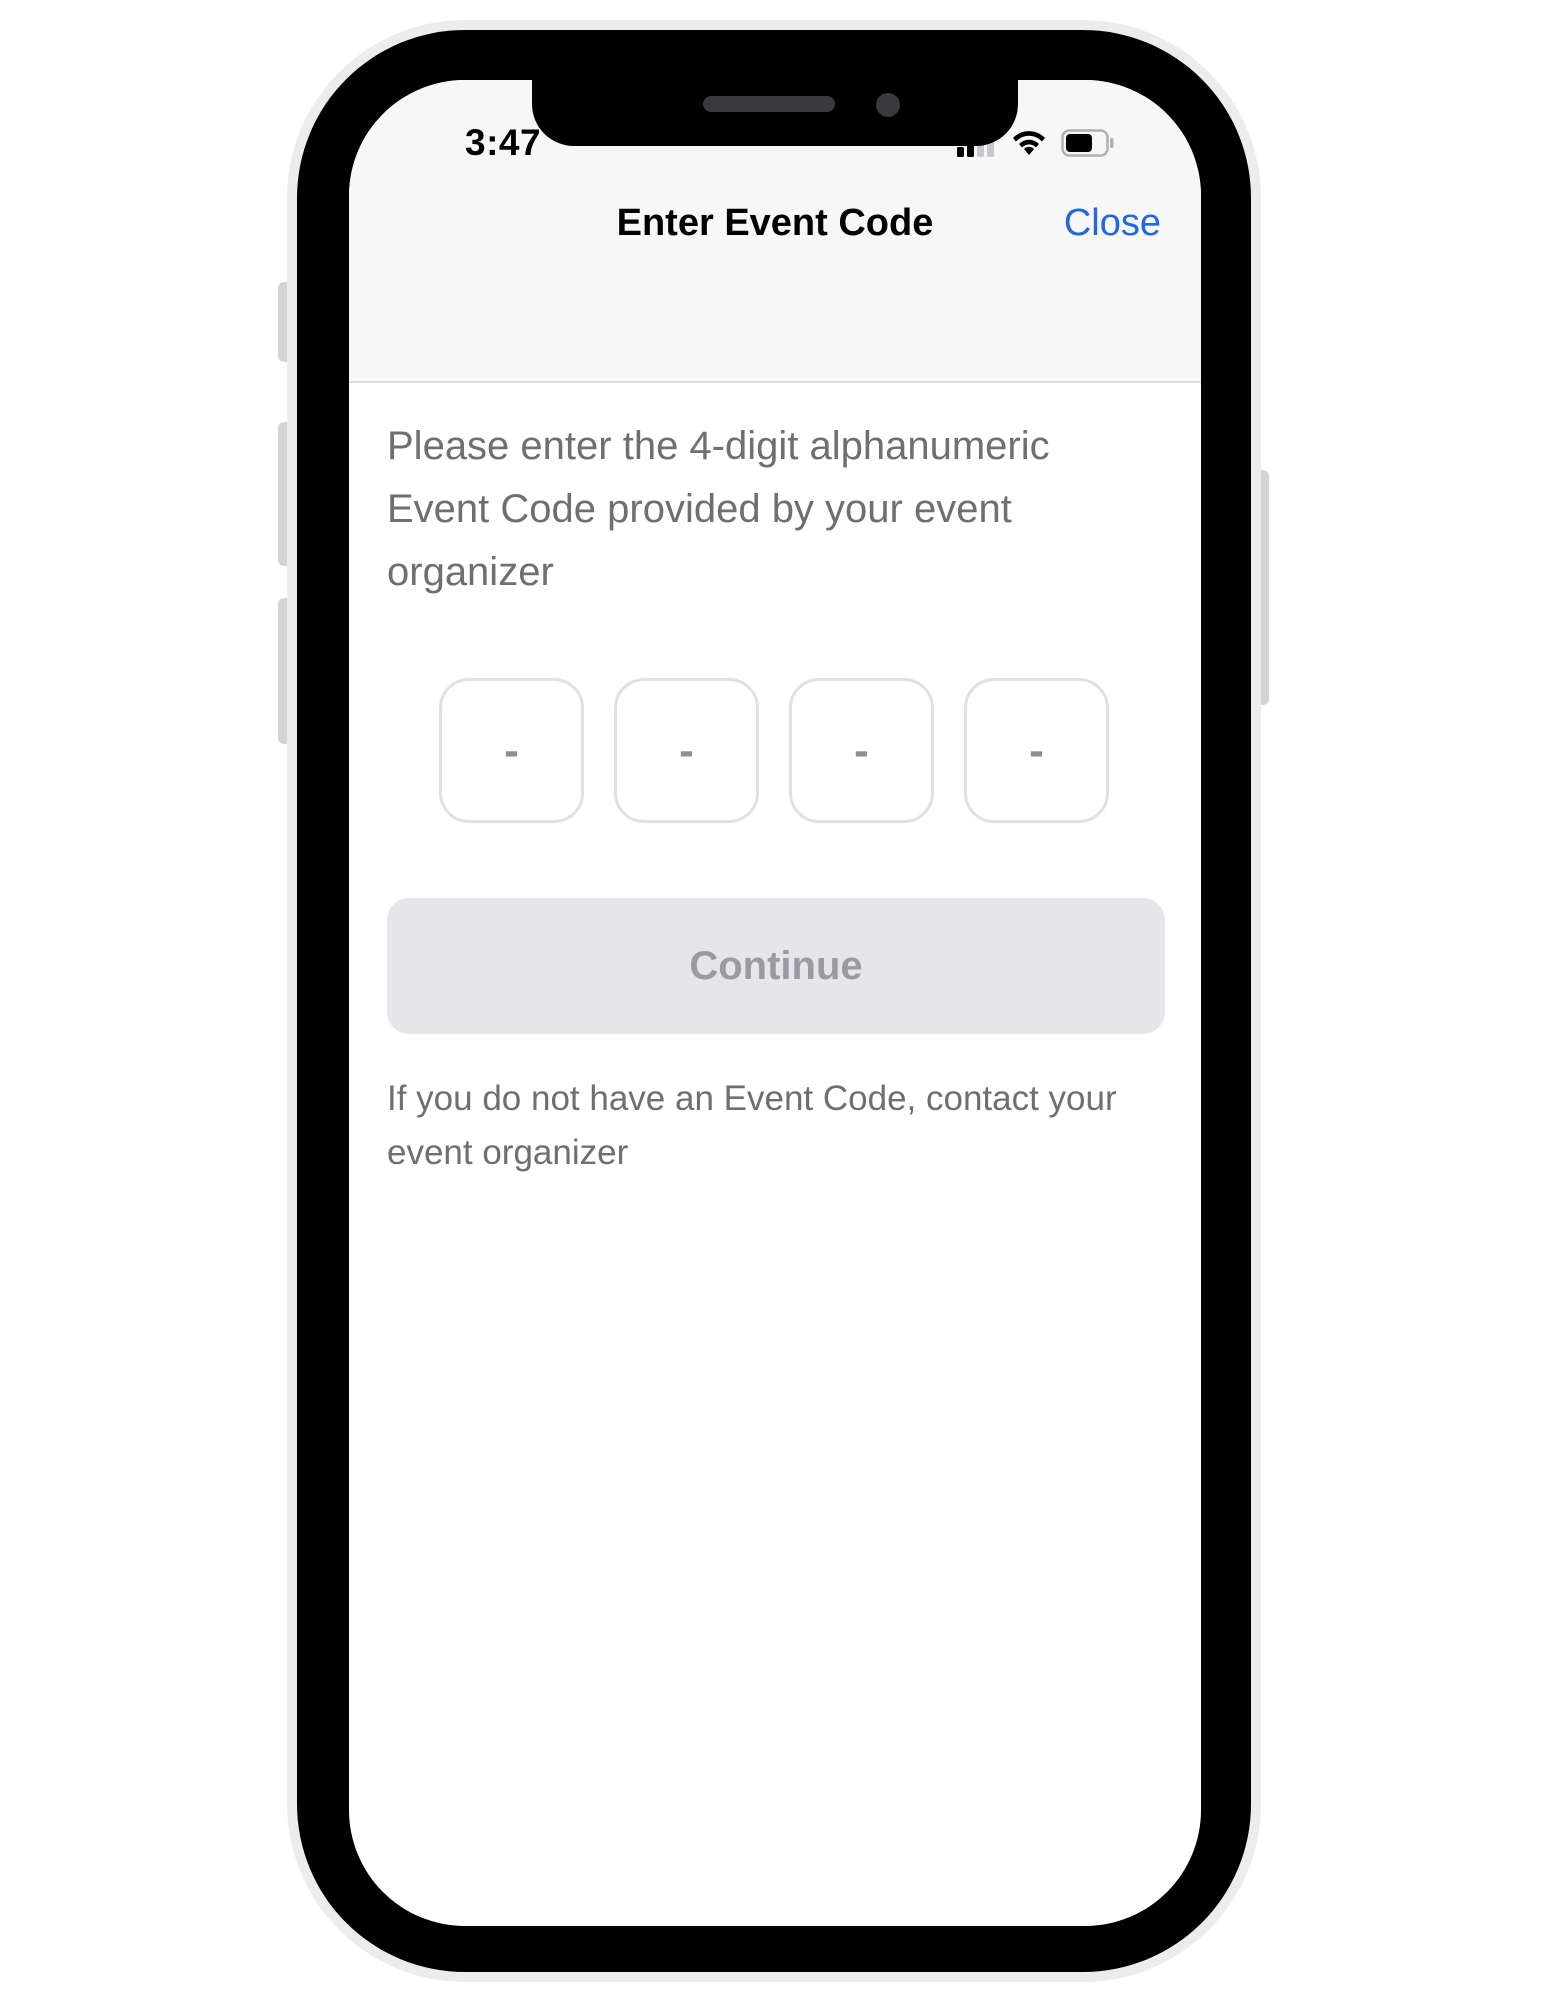 This screenshot has height=1999, width=1545. What do you see at coordinates (1088, 145) in the screenshot?
I see `battery-icon` at bounding box center [1088, 145].